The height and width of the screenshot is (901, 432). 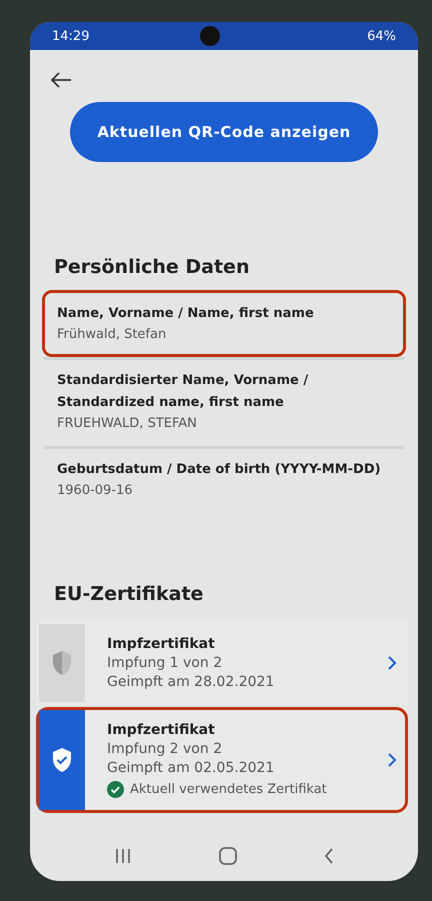 What do you see at coordinates (71, 36) in the screenshot?
I see `status-time: 14:29` at bounding box center [71, 36].